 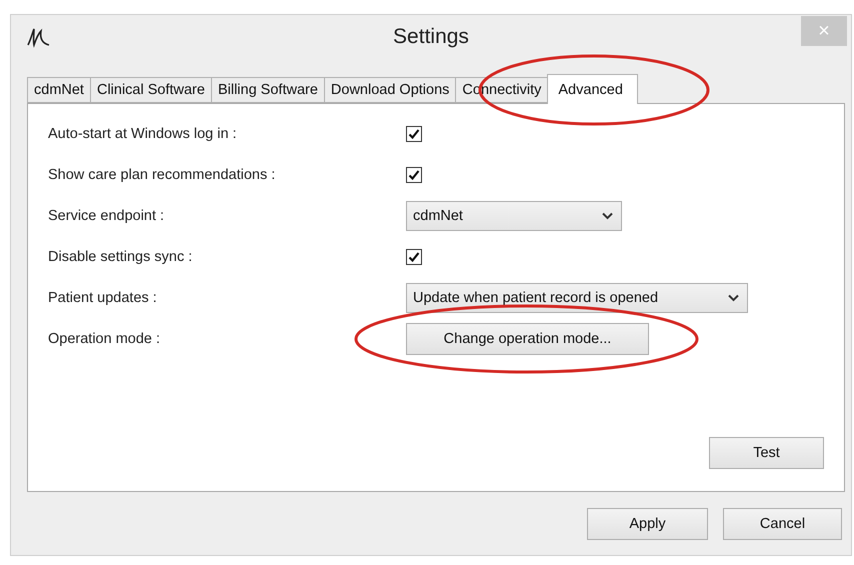 What do you see at coordinates (162, 174) in the screenshot?
I see `setting-label: Show care plan recommendations :` at bounding box center [162, 174].